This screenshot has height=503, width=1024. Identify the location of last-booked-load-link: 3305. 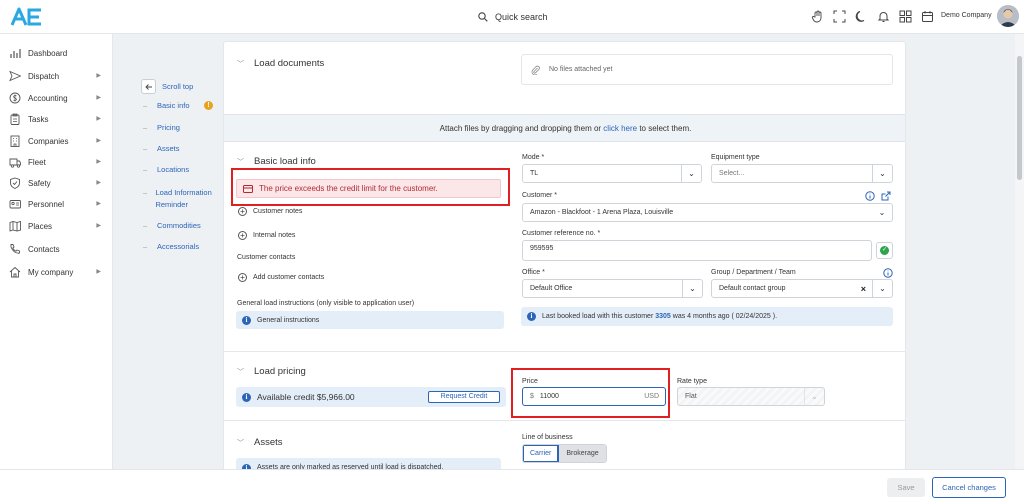
(663, 316).